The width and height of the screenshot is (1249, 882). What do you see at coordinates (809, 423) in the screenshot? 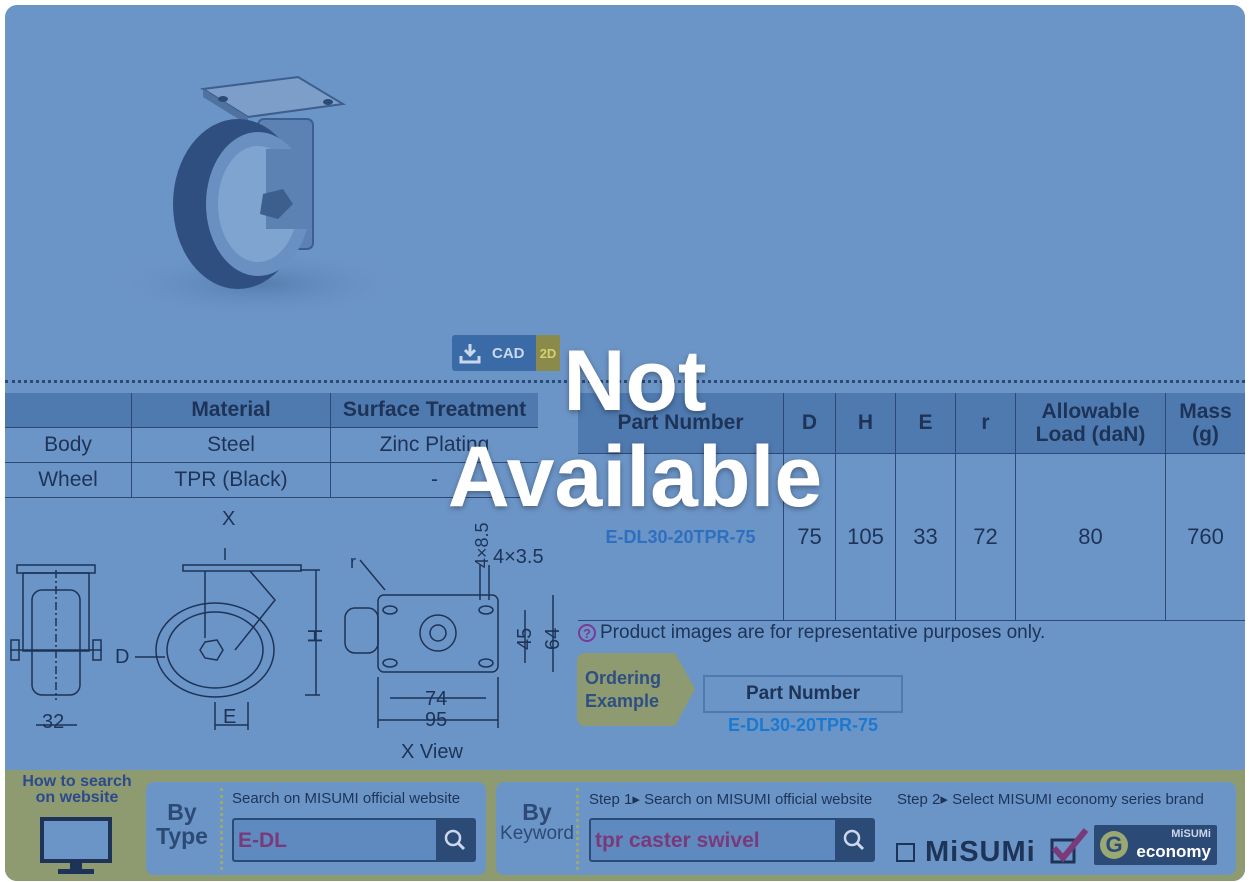
I see `spec-col-d: D` at bounding box center [809, 423].